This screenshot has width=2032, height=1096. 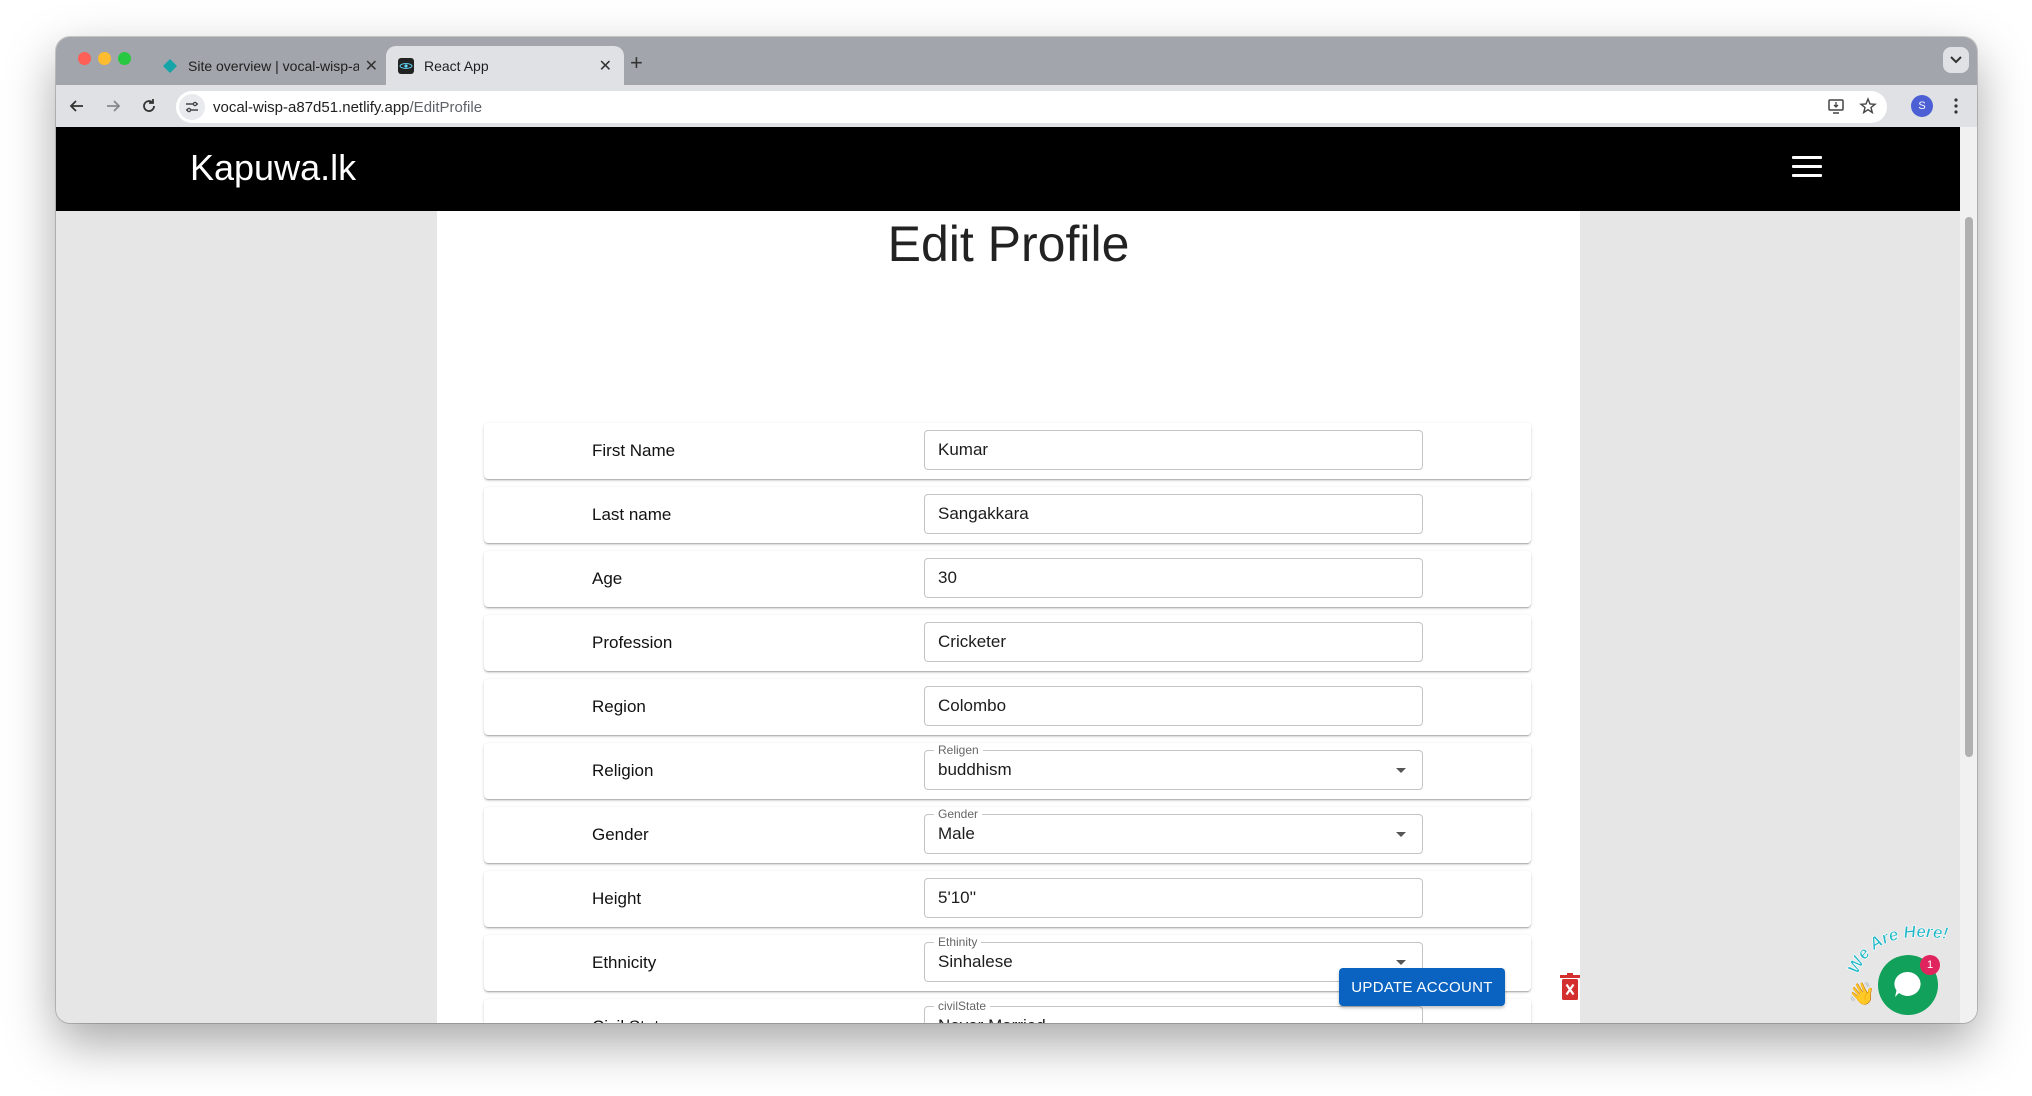 What do you see at coordinates (1570, 987) in the screenshot?
I see `delete-icon` at bounding box center [1570, 987].